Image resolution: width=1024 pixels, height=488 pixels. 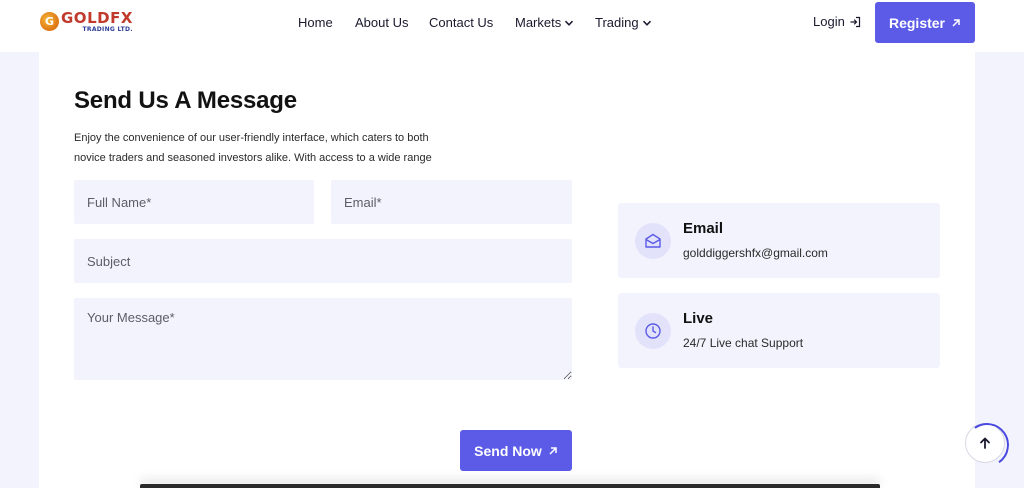 What do you see at coordinates (461, 22) in the screenshot?
I see `nav-contact-us: Contact Us` at bounding box center [461, 22].